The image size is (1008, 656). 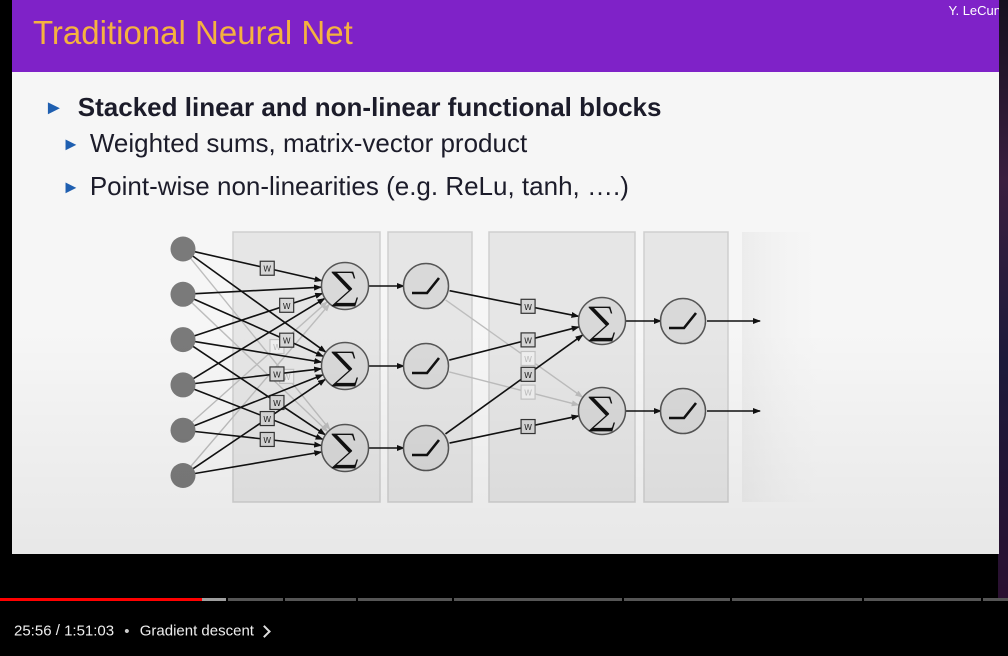 I want to click on time-display: 25:56 / 1:51:03, so click(x=64, y=631).